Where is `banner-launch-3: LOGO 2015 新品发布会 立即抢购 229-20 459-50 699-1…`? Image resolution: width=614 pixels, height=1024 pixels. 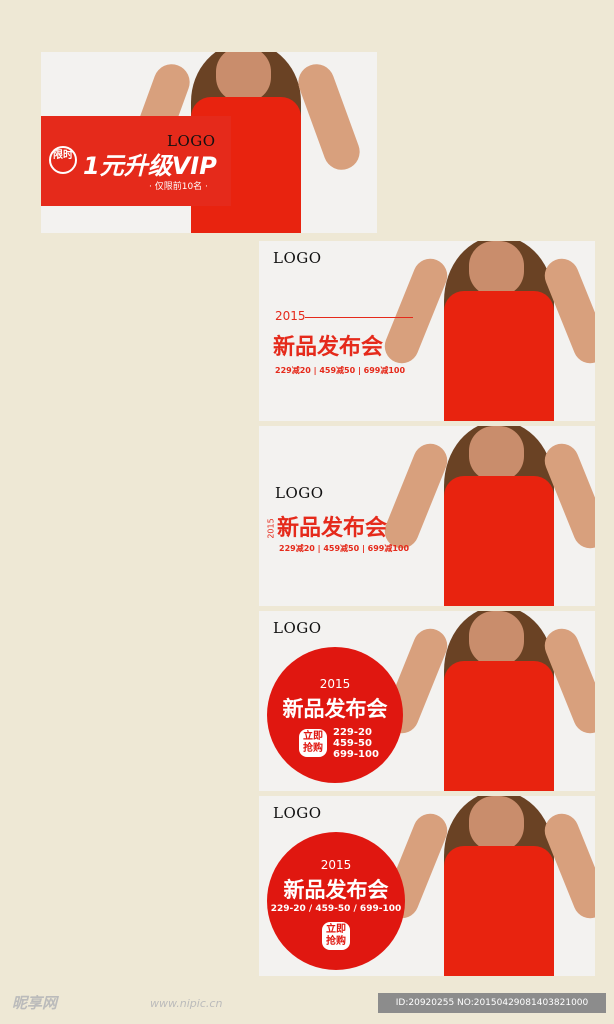 banner-launch-3: LOGO 2015 新品发布会 立即抢购 229-20 459-50 699-1… is located at coordinates (427, 701).